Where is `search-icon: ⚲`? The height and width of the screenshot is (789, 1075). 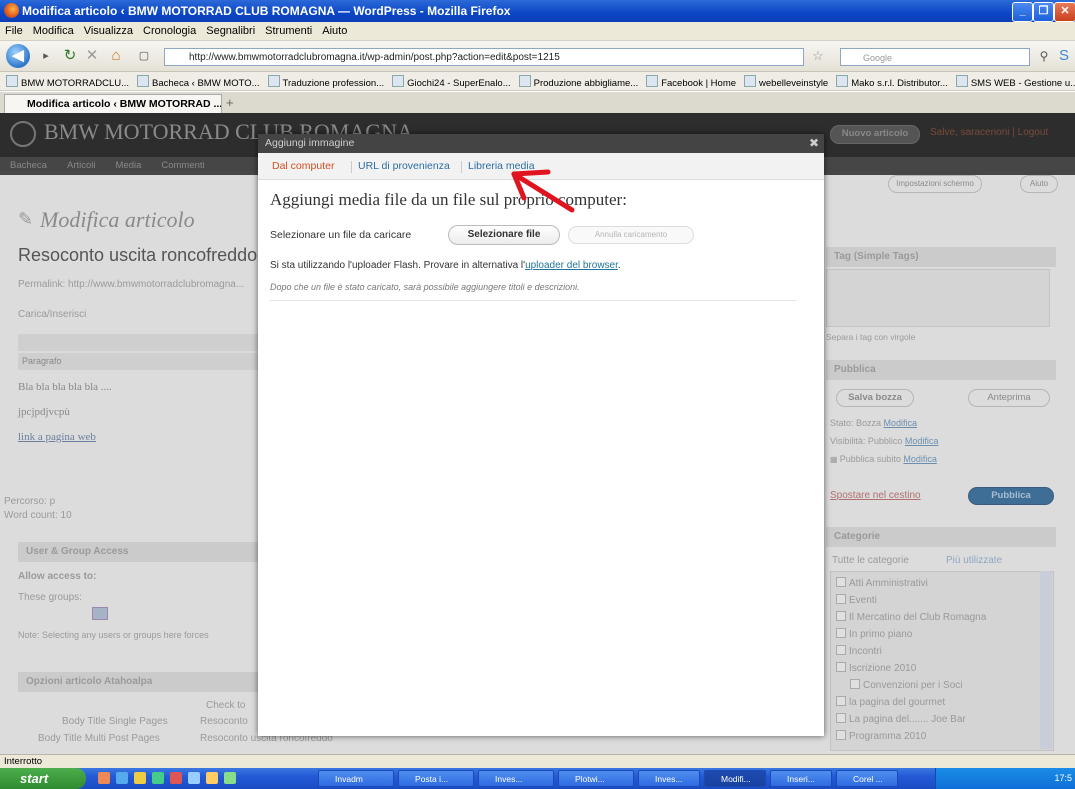
search-icon: ⚲ is located at coordinates (1044, 56).